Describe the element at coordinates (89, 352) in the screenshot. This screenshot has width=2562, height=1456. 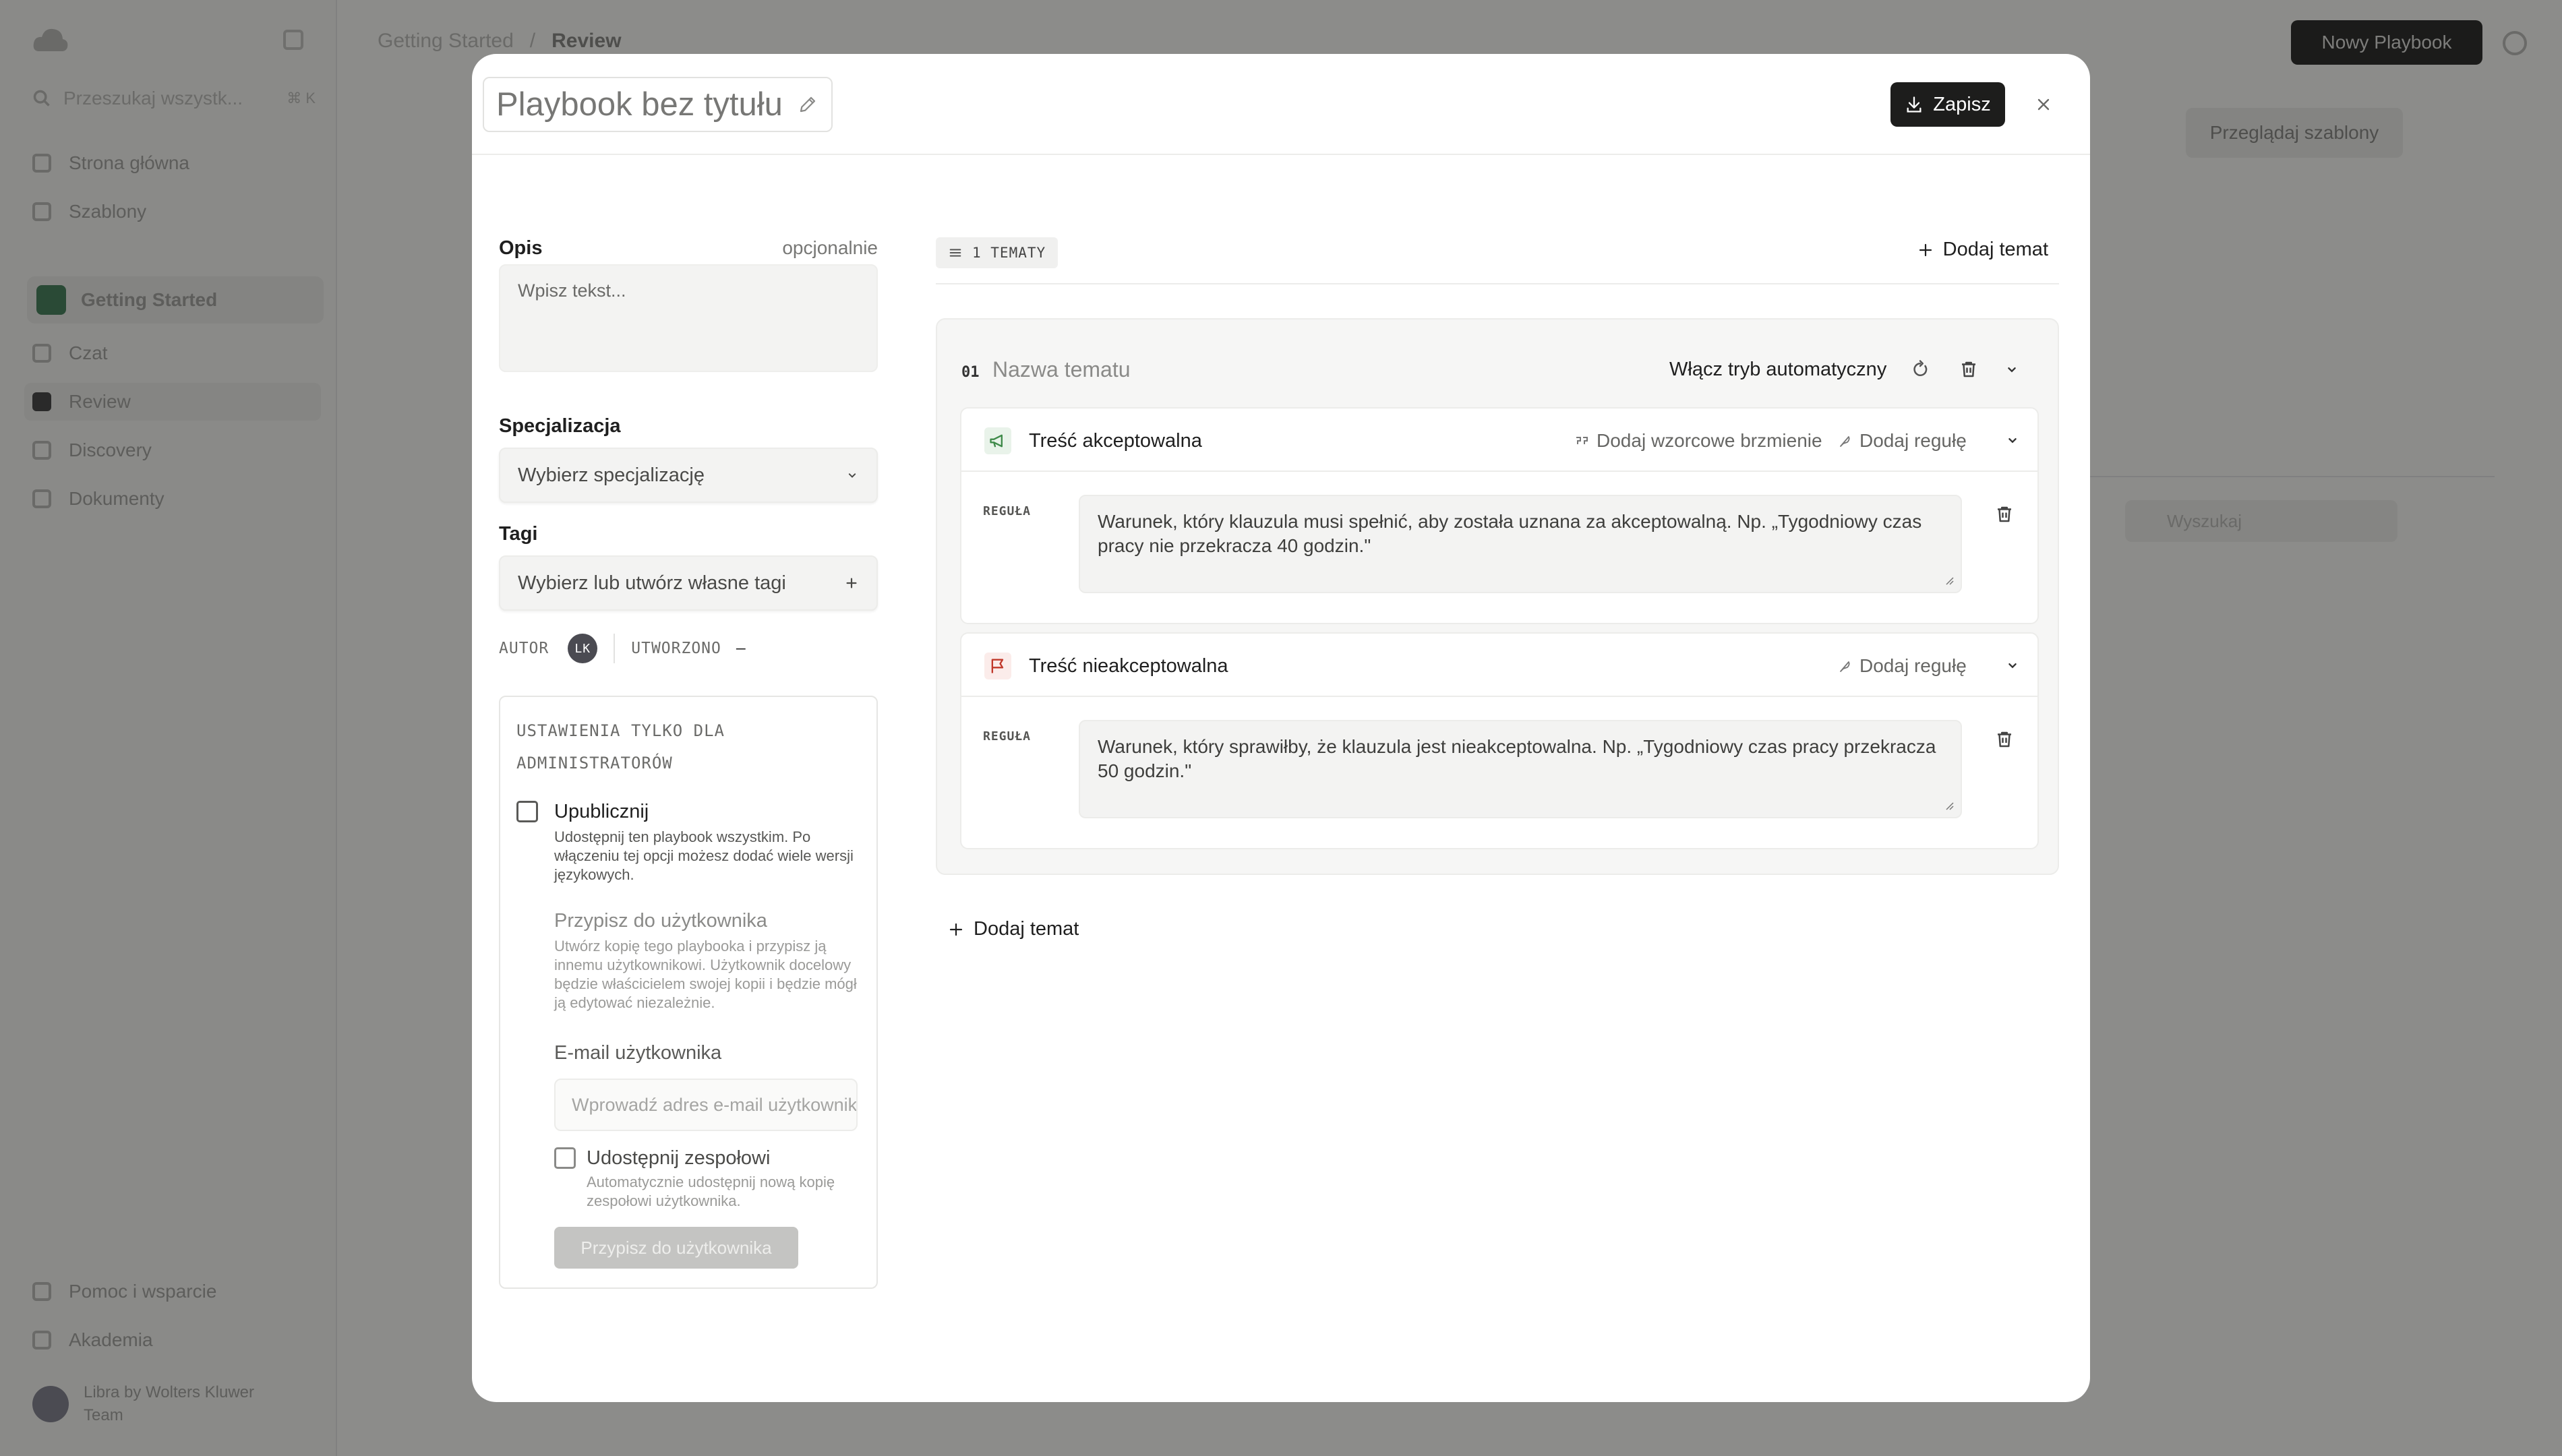
I see `sidebar-item-label: Czat` at that location.